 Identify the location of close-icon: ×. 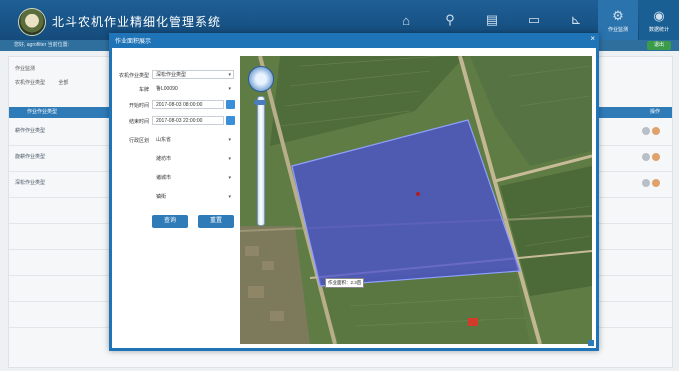
(592, 38).